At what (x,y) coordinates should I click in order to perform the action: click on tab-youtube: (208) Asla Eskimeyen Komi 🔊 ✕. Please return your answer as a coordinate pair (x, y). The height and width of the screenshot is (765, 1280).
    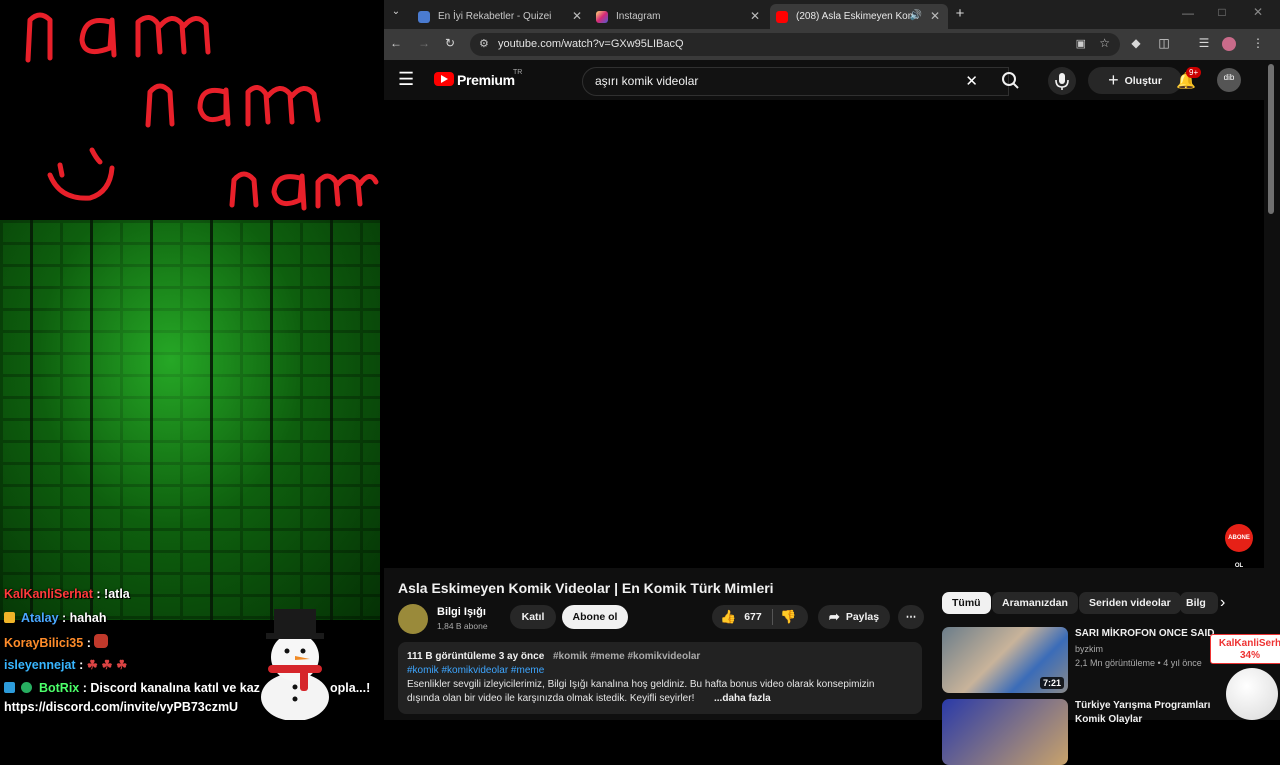
    Looking at the image, I should click on (859, 16).